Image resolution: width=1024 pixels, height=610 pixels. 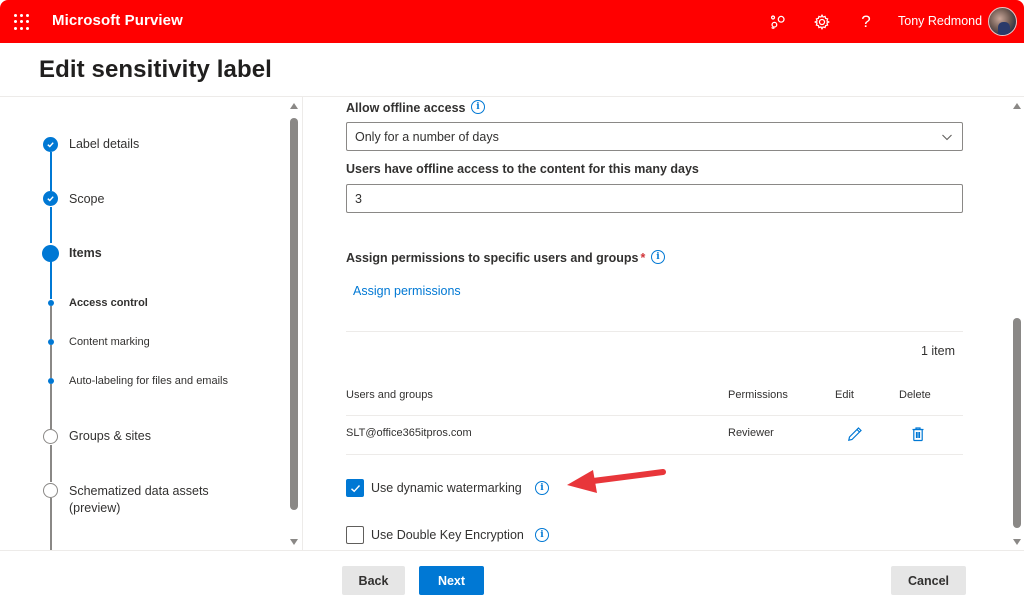 What do you see at coordinates (108, 303) in the screenshot?
I see `step-label: Access control` at bounding box center [108, 303].